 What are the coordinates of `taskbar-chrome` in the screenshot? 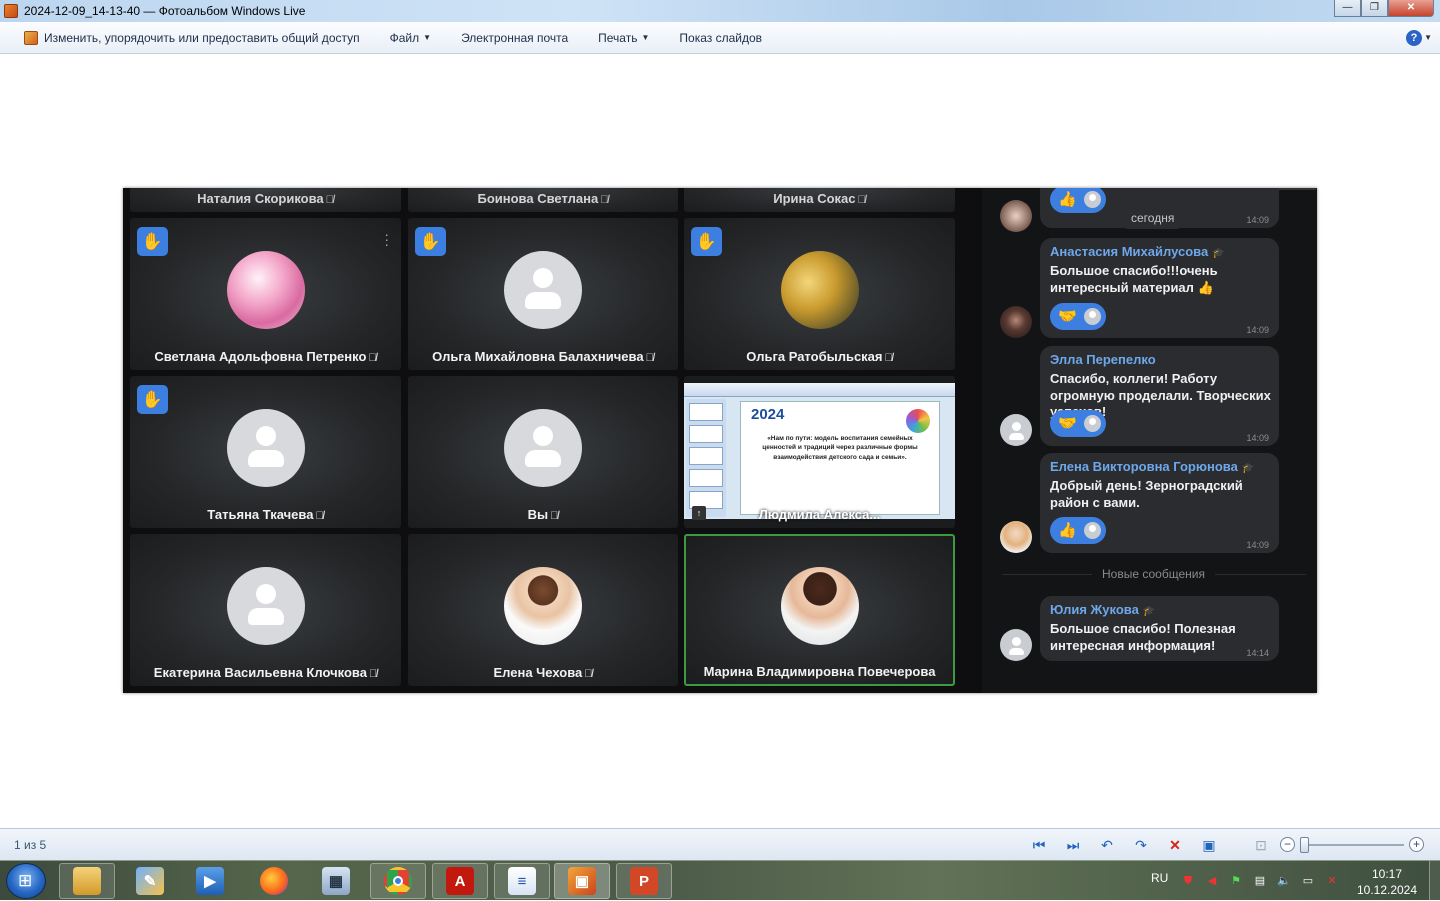 It's located at (398, 881).